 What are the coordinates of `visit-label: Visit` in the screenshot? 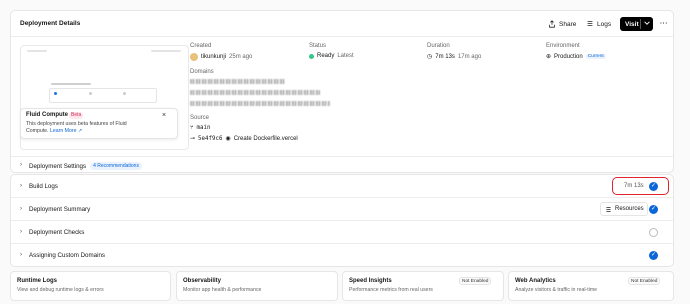 It's located at (632, 24).